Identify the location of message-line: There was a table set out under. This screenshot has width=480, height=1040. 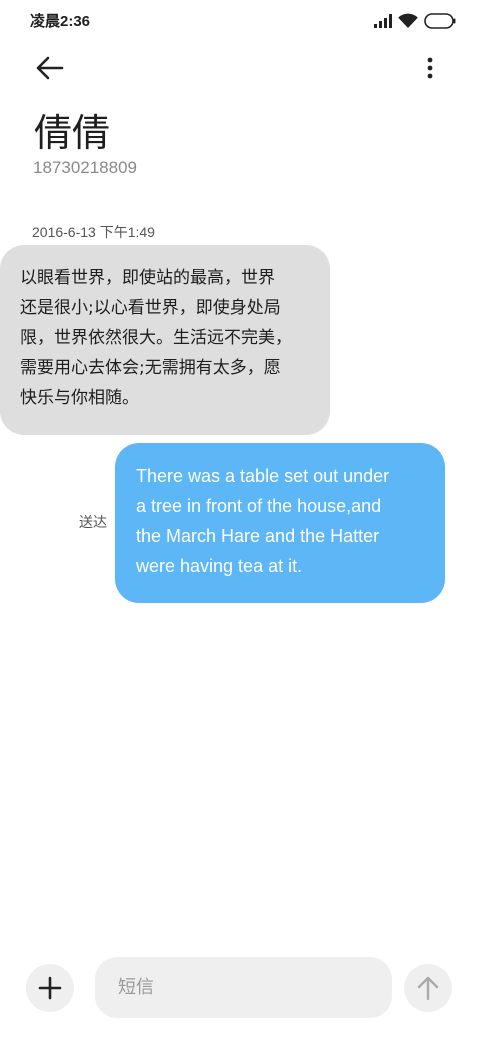
(263, 476).